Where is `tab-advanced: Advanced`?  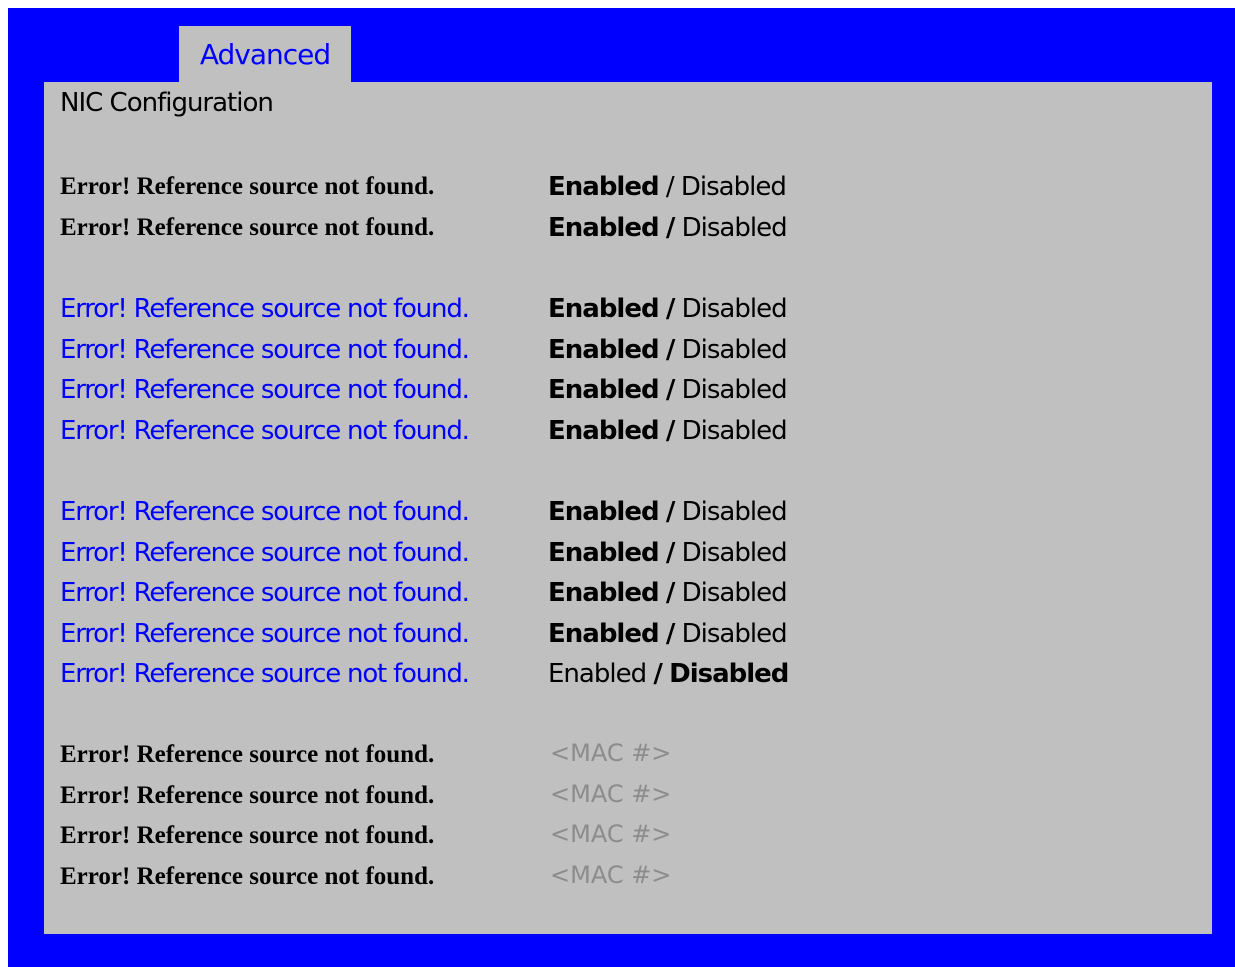 tab-advanced: Advanced is located at coordinates (265, 56).